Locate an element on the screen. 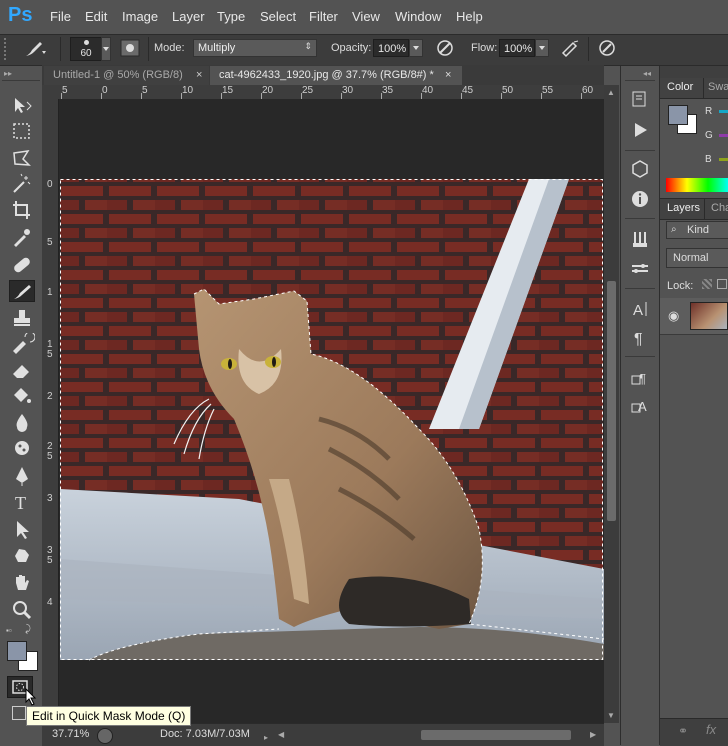  clone-stamp-tool is located at coordinates (22, 318).